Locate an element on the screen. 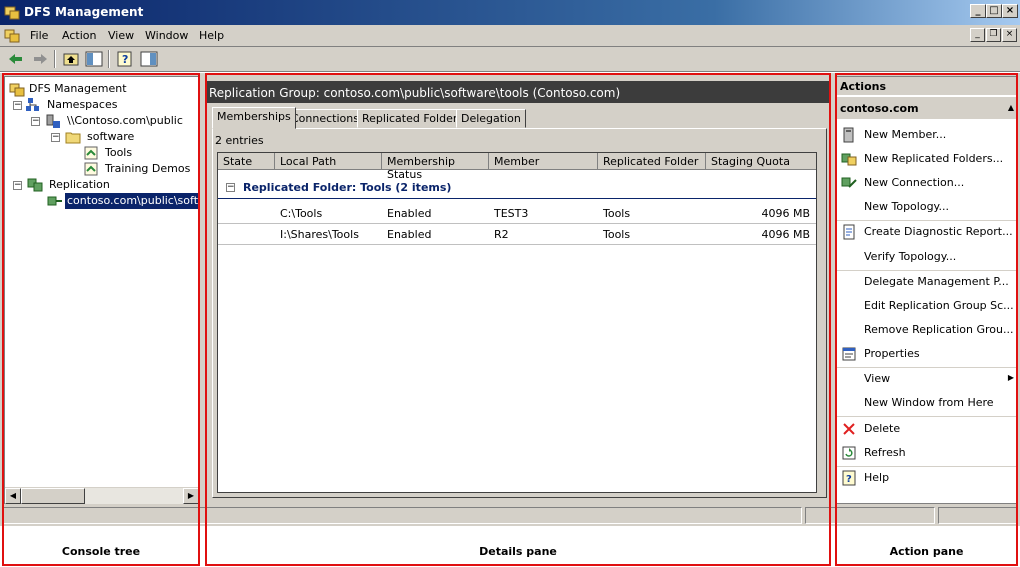 This screenshot has width=1020, height=567. child-close-button: × is located at coordinates (1009, 35).